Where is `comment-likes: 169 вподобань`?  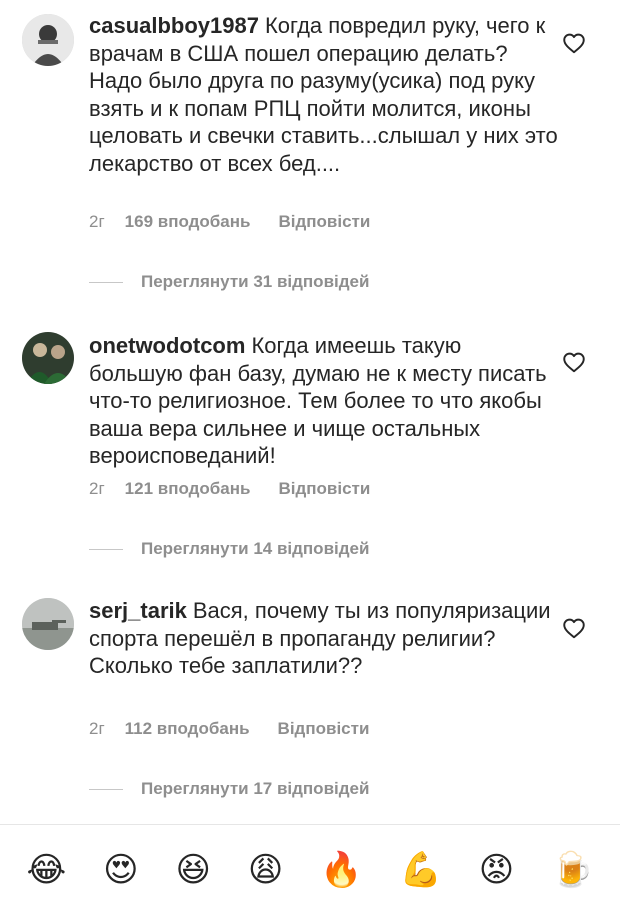 comment-likes: 169 вподобань is located at coordinates (188, 221).